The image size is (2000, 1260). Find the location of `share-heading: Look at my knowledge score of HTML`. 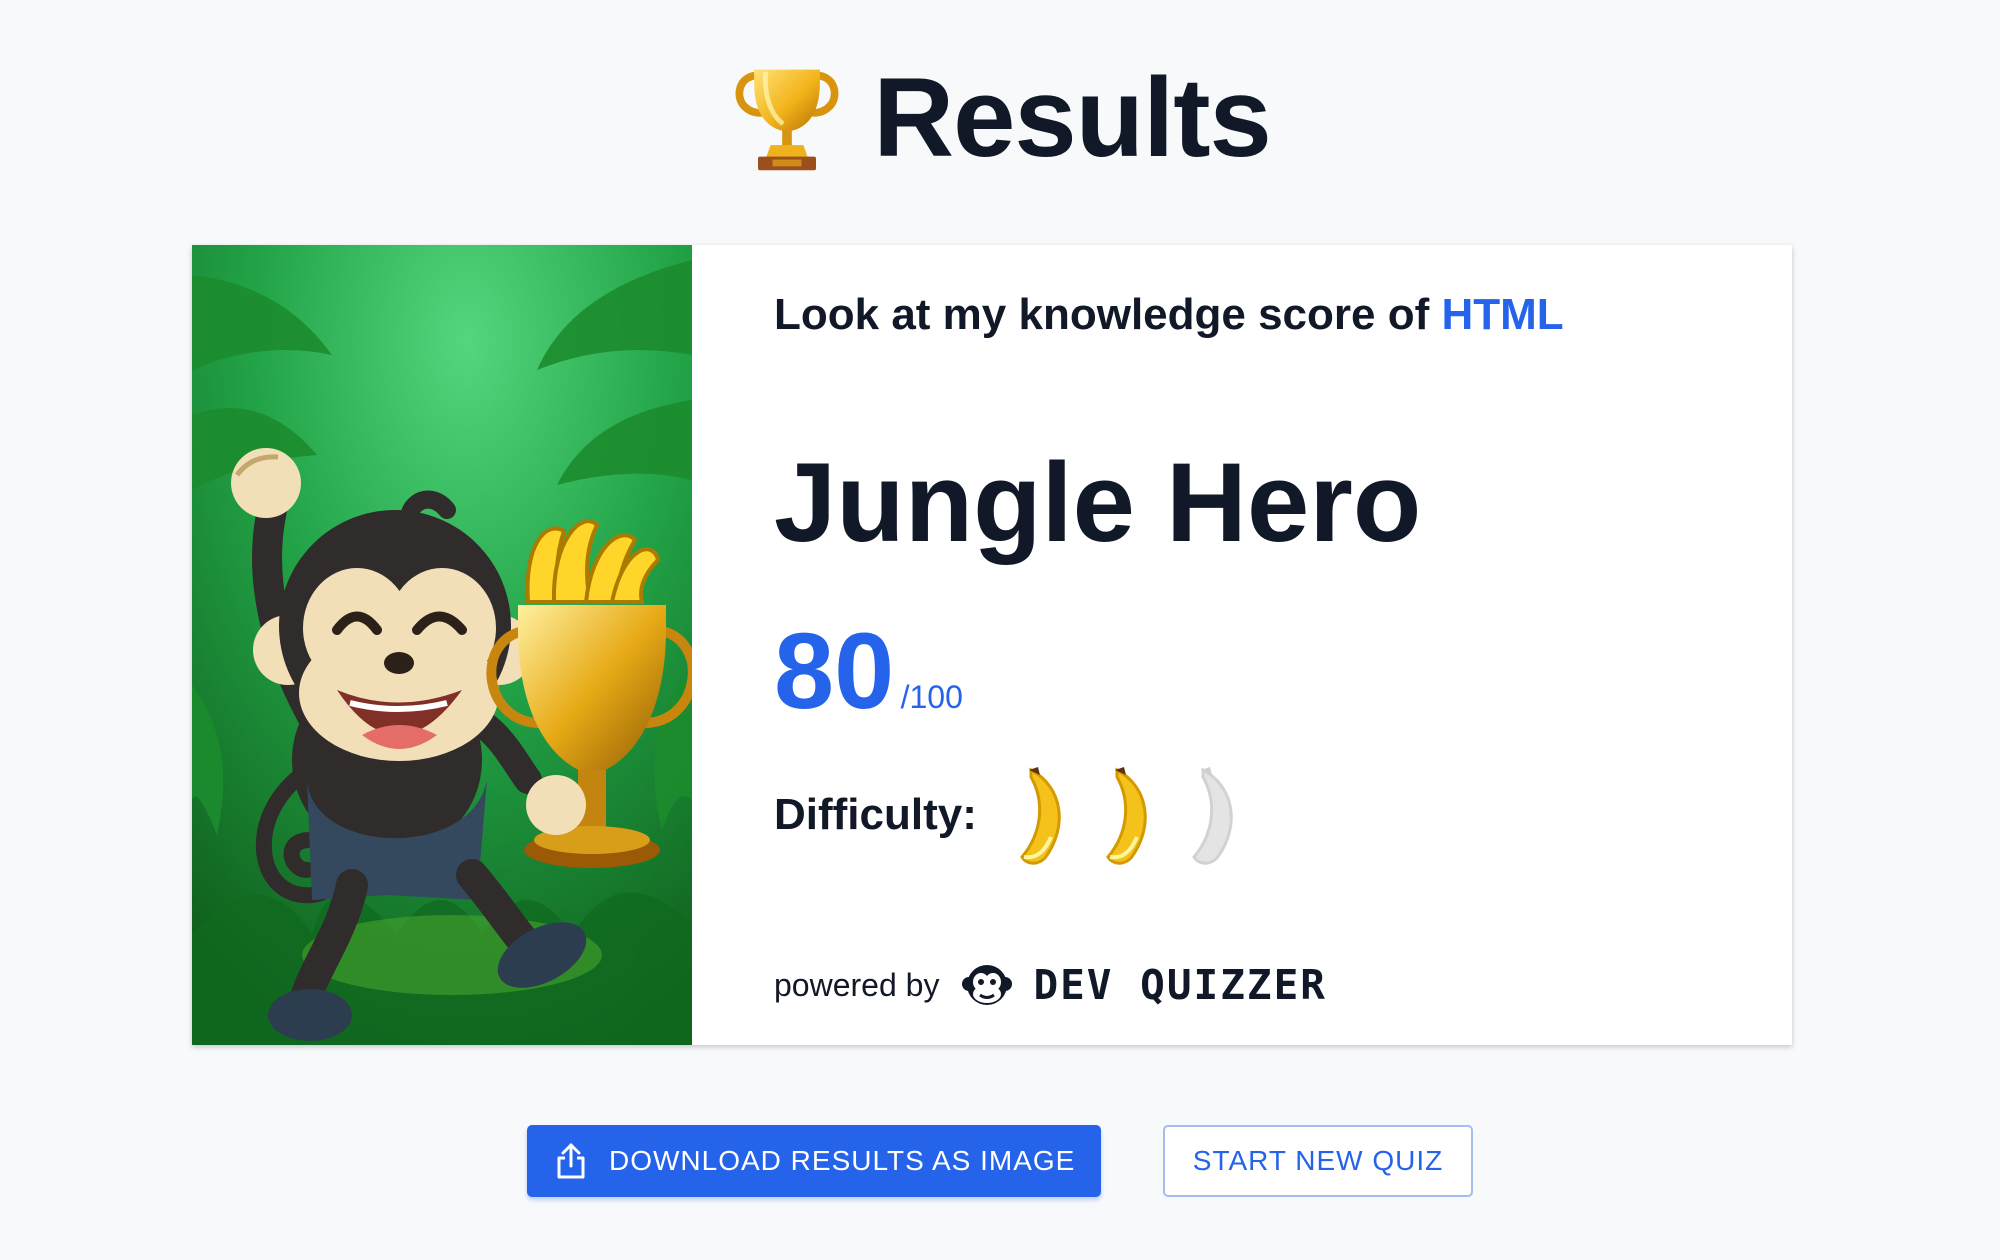

share-heading: Look at my knowledge score of HTML is located at coordinates (1169, 315).